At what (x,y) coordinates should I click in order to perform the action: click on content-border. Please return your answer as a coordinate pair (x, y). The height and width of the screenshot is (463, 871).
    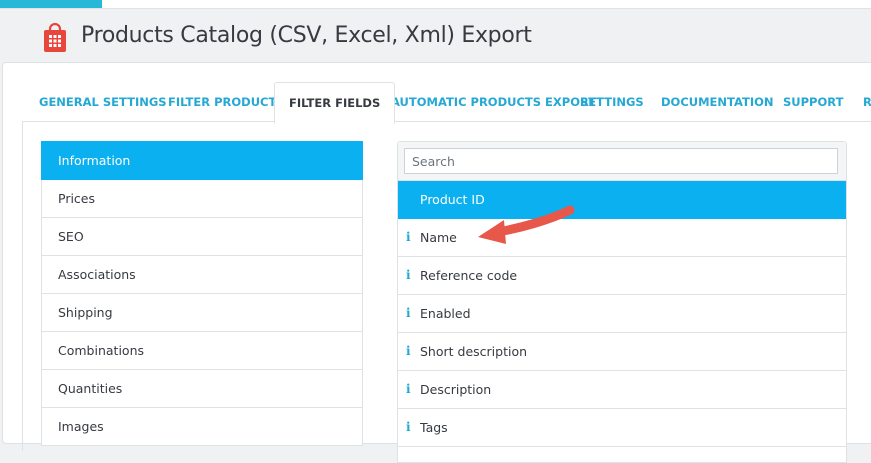
    Looking at the image, I should click on (22, 286).